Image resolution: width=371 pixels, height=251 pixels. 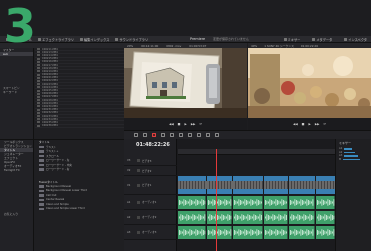 I want to click on video-clip-footer, so click(x=192, y=191).